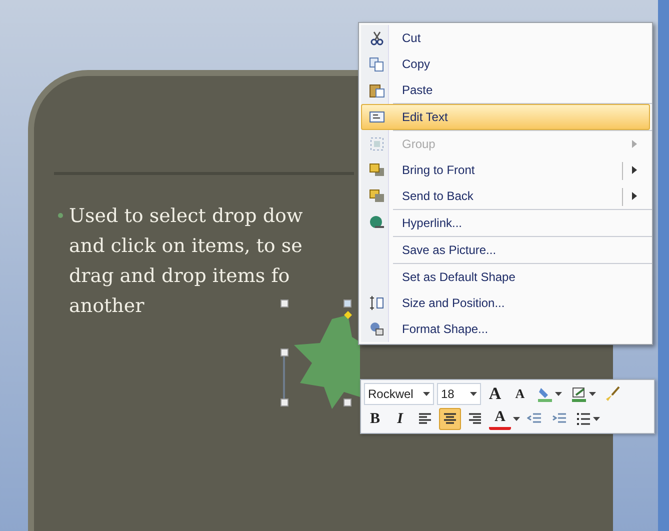  What do you see at coordinates (505, 117) in the screenshot?
I see `menu-item: Edit Text` at bounding box center [505, 117].